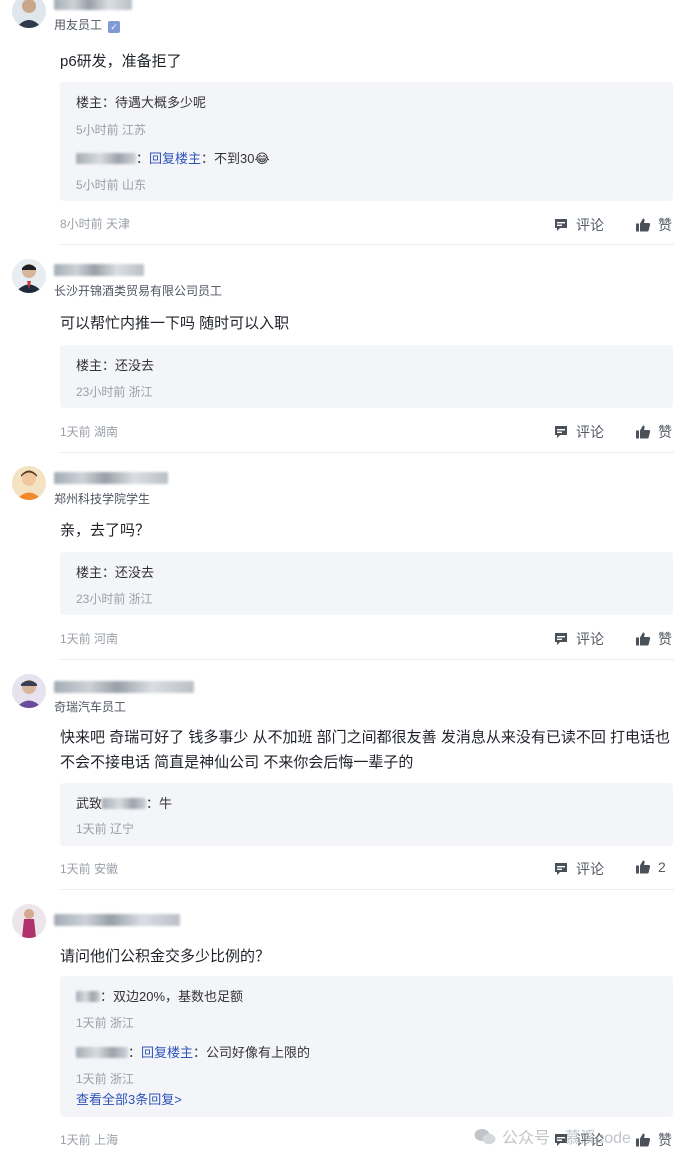  Describe the element at coordinates (95, 224) in the screenshot. I see `comment-meta: 8小时前 天津` at that location.